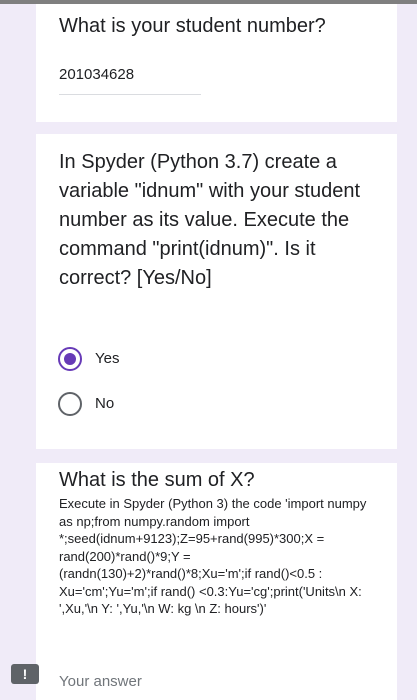  Describe the element at coordinates (216, 63) in the screenshot. I see `question-card-student-number: What is your student number? 201034628` at that location.